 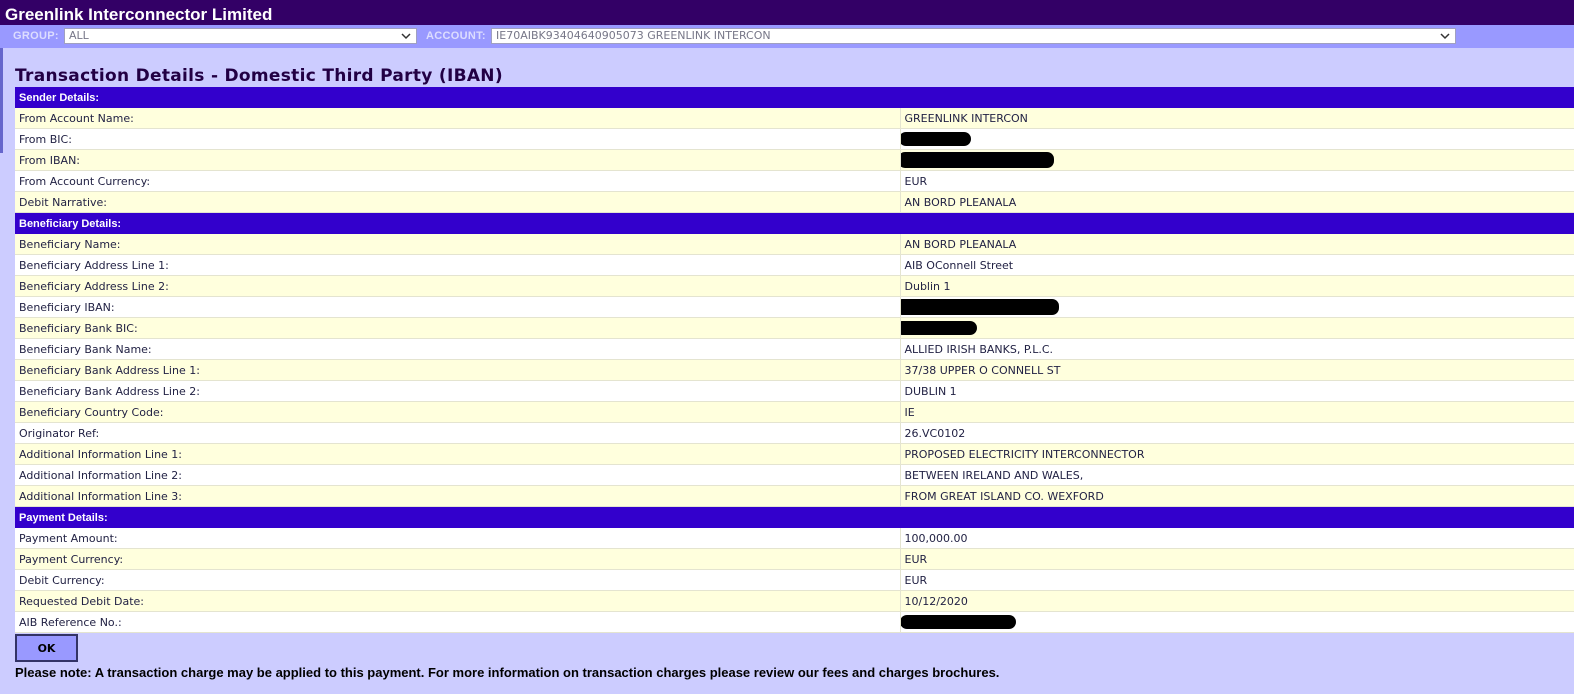 I want to click on section-heading: Beneficiary Details:, so click(x=794, y=223).